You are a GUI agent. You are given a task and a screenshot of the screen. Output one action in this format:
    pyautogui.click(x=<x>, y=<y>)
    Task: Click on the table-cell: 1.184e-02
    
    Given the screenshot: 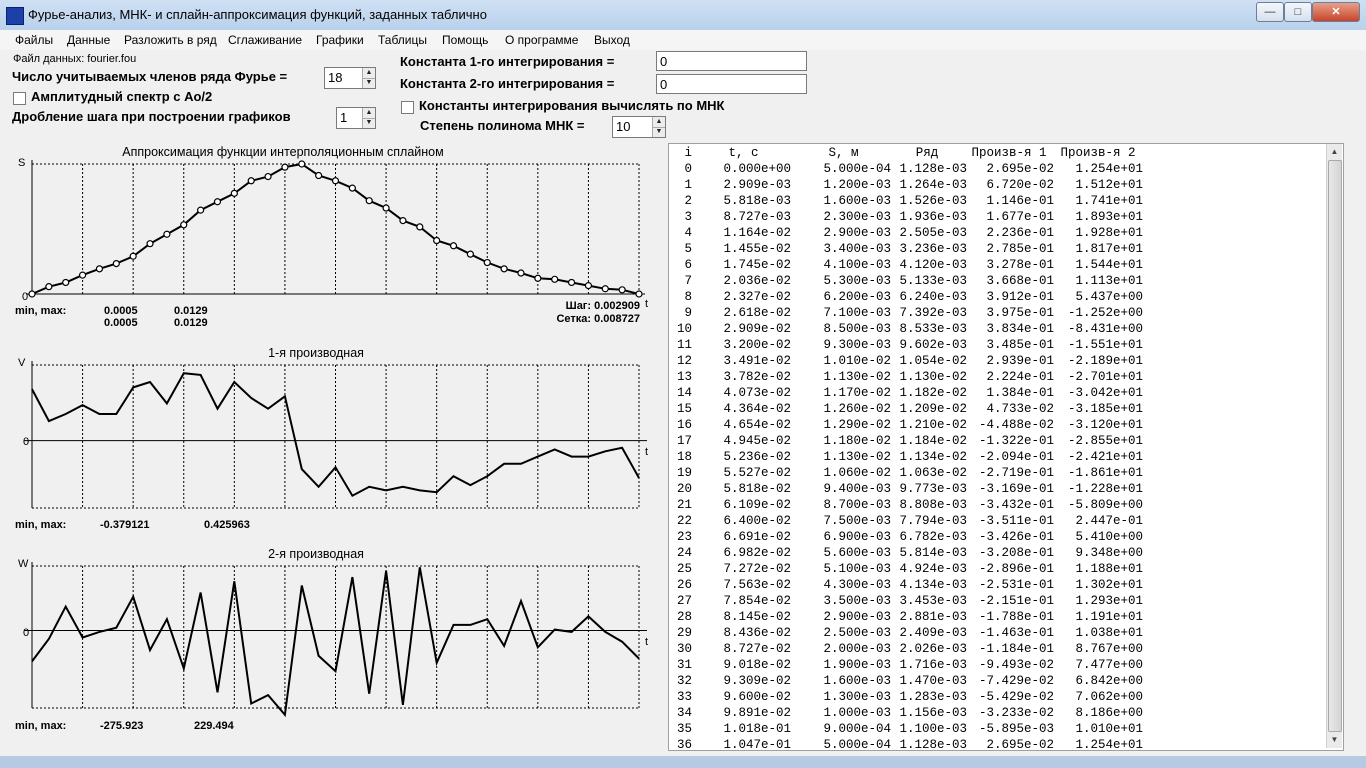 What is the action you would take?
    pyautogui.click(x=933, y=441)
    